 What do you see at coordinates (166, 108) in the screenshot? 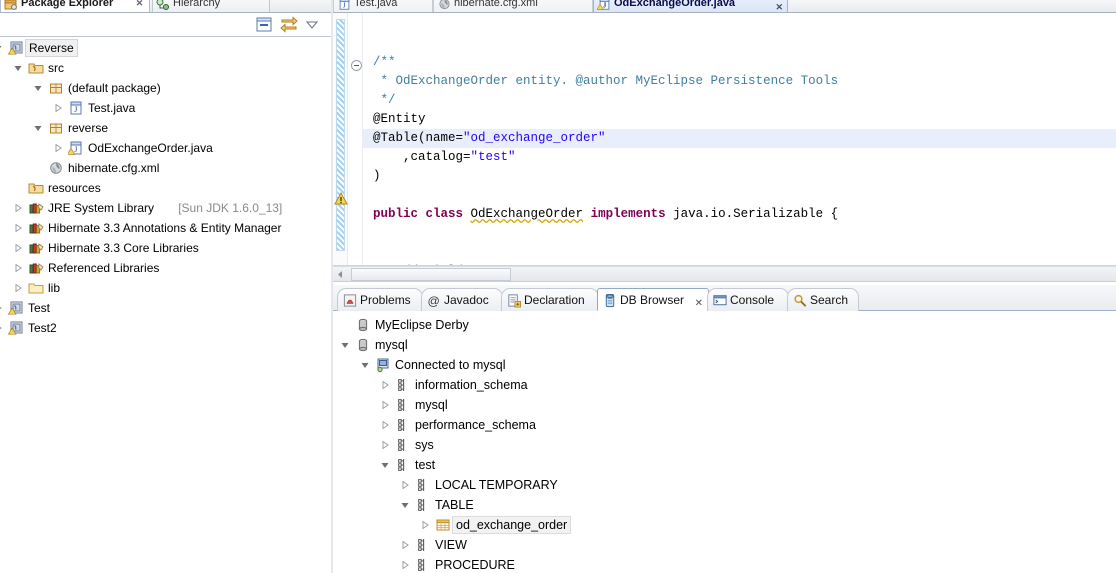
I see `package-tree-item-row: J Test.java` at bounding box center [166, 108].